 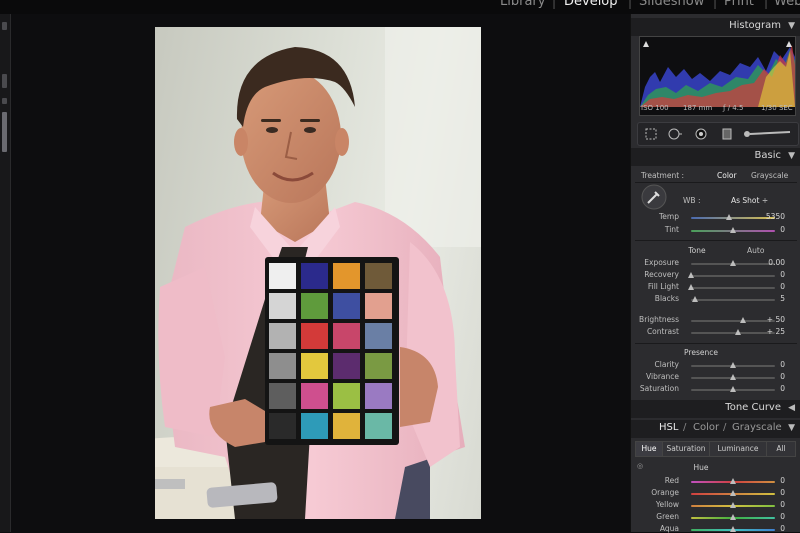 What do you see at coordinates (655, 108) in the screenshot?
I see `exif-iso: ISO 100` at bounding box center [655, 108].